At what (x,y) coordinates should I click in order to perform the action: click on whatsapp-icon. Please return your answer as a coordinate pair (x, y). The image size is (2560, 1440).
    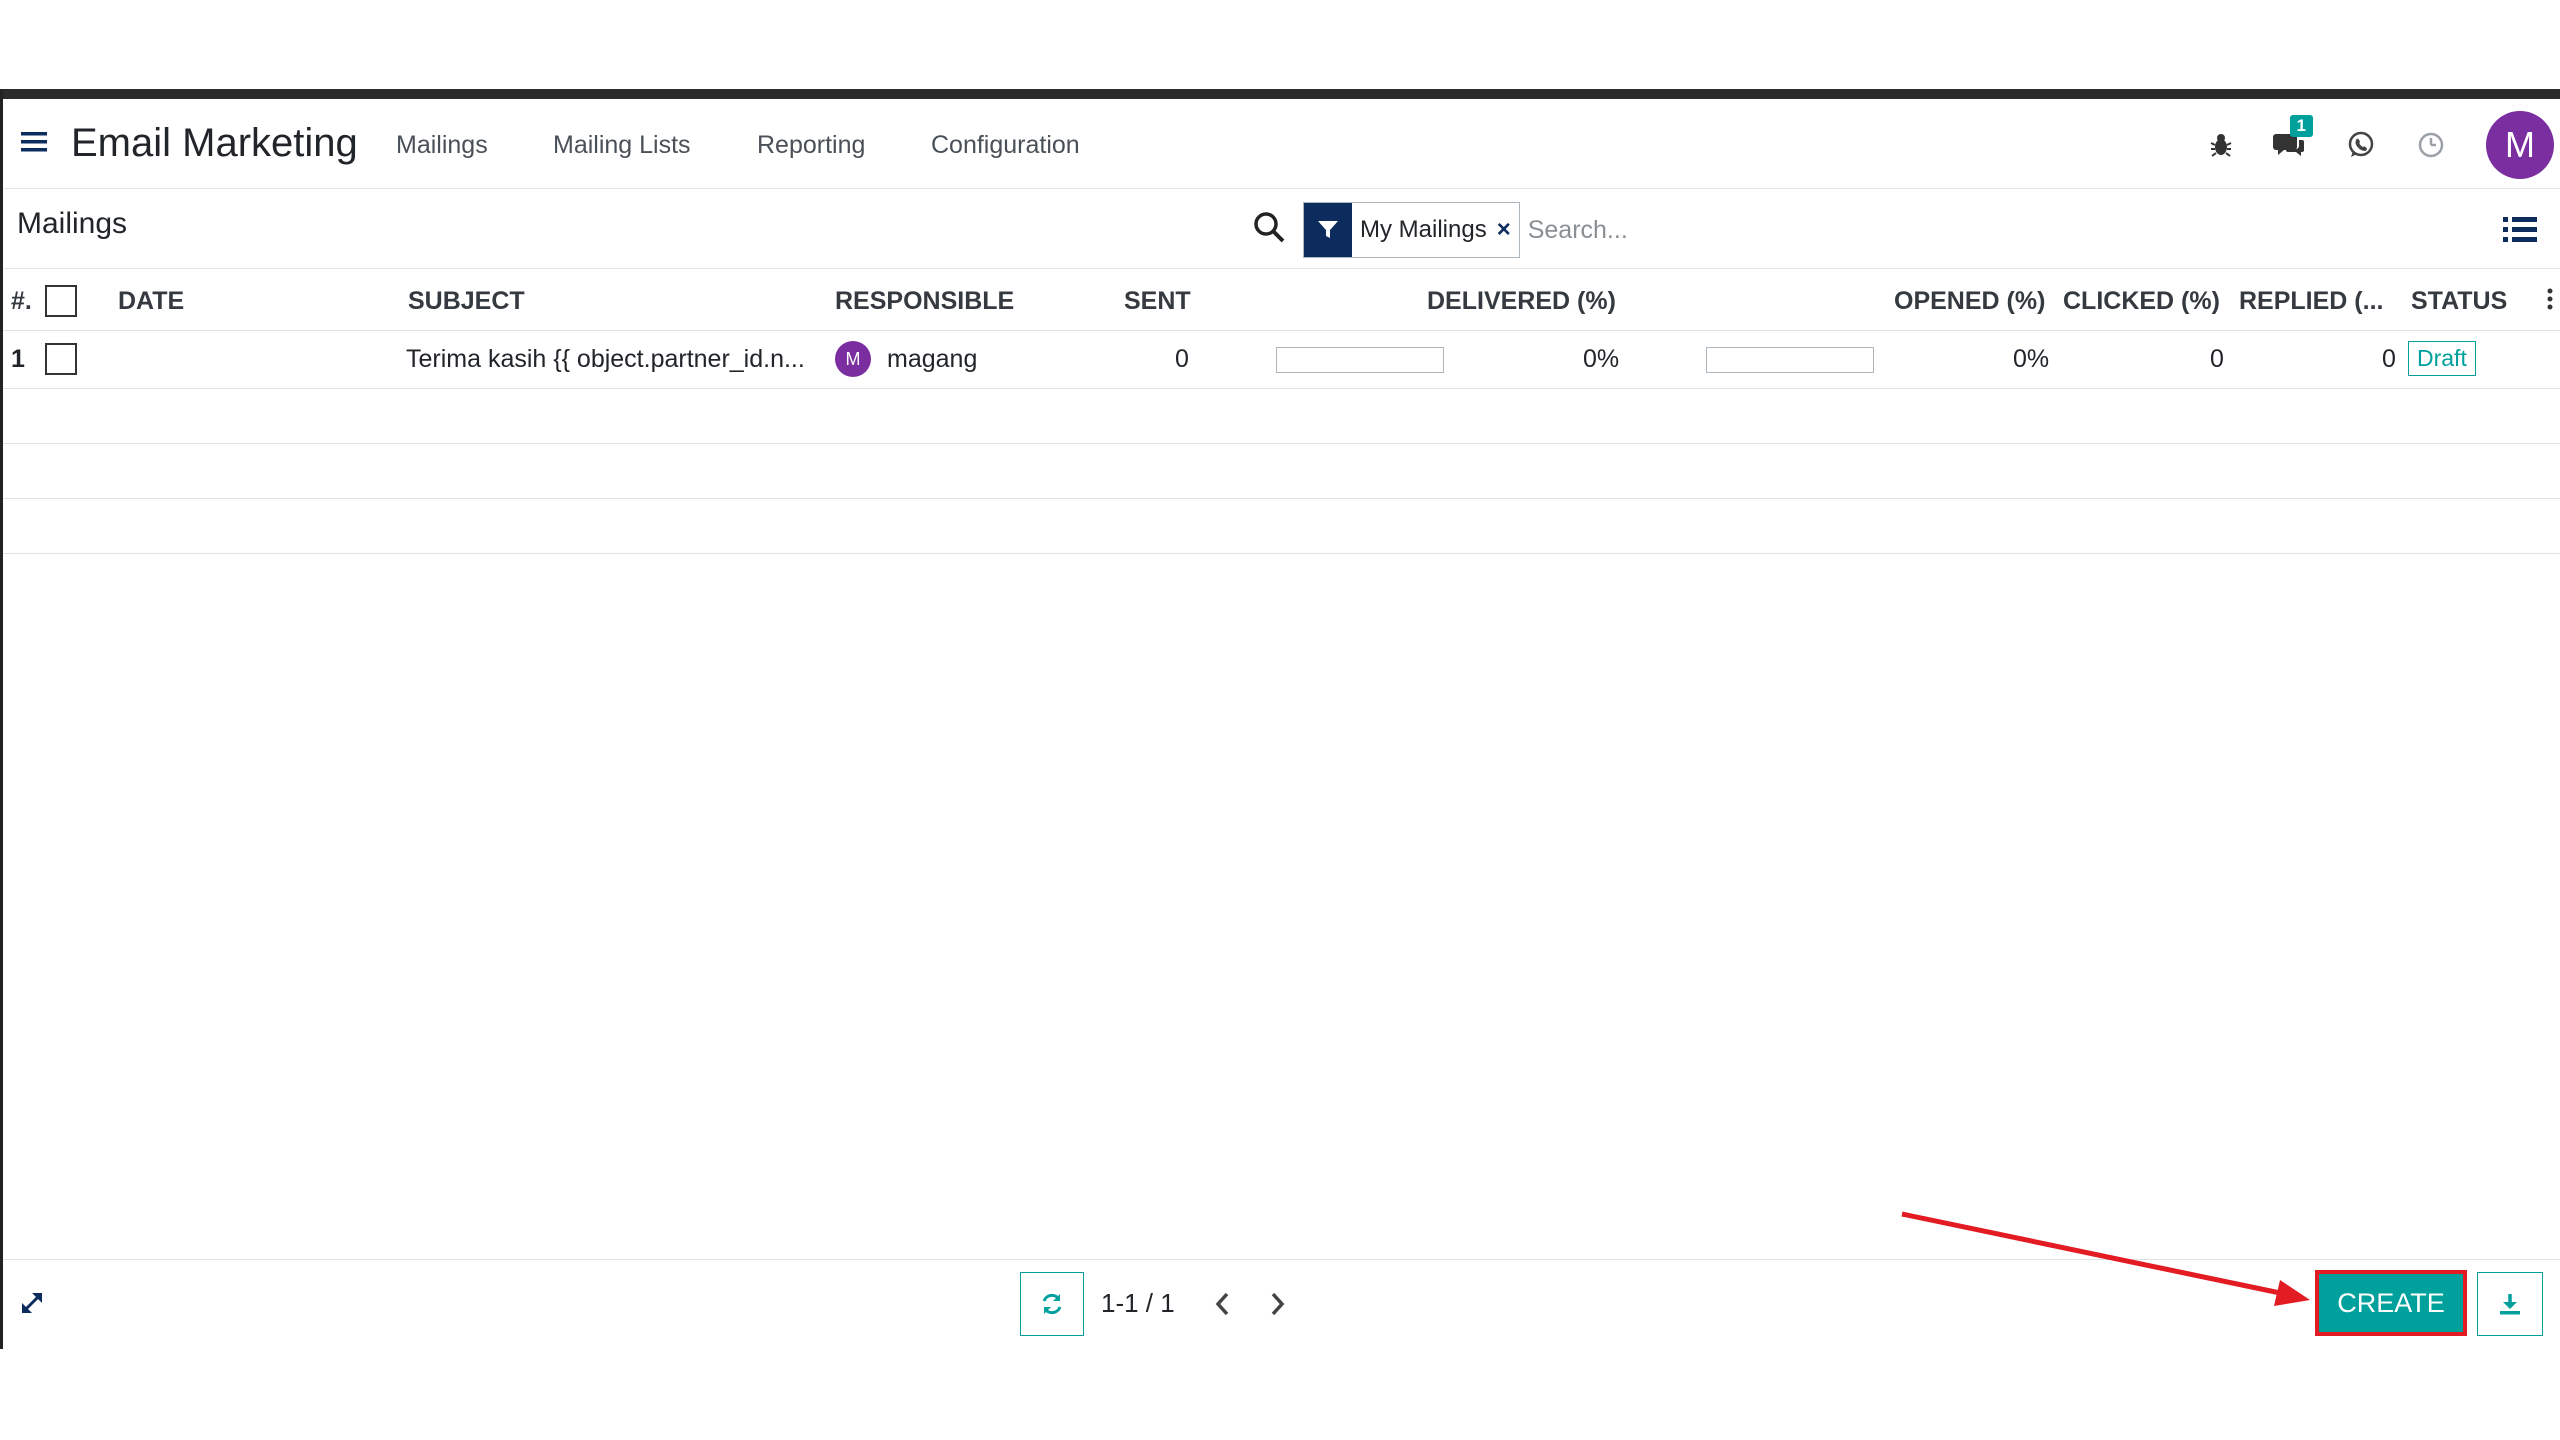
    Looking at the image, I should click on (2361, 145).